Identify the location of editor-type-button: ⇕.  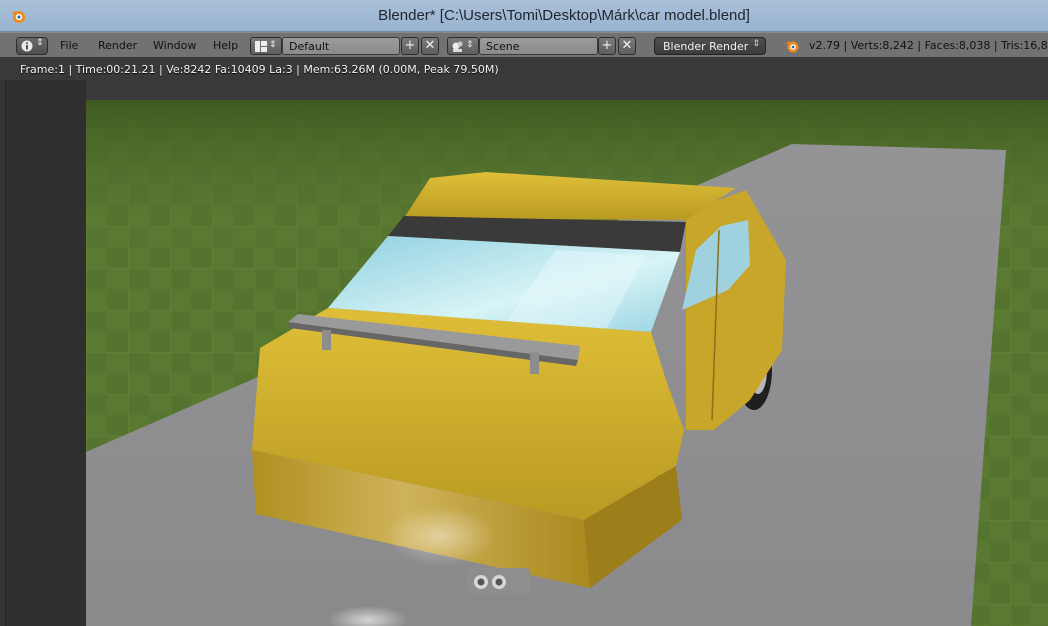
(32, 46).